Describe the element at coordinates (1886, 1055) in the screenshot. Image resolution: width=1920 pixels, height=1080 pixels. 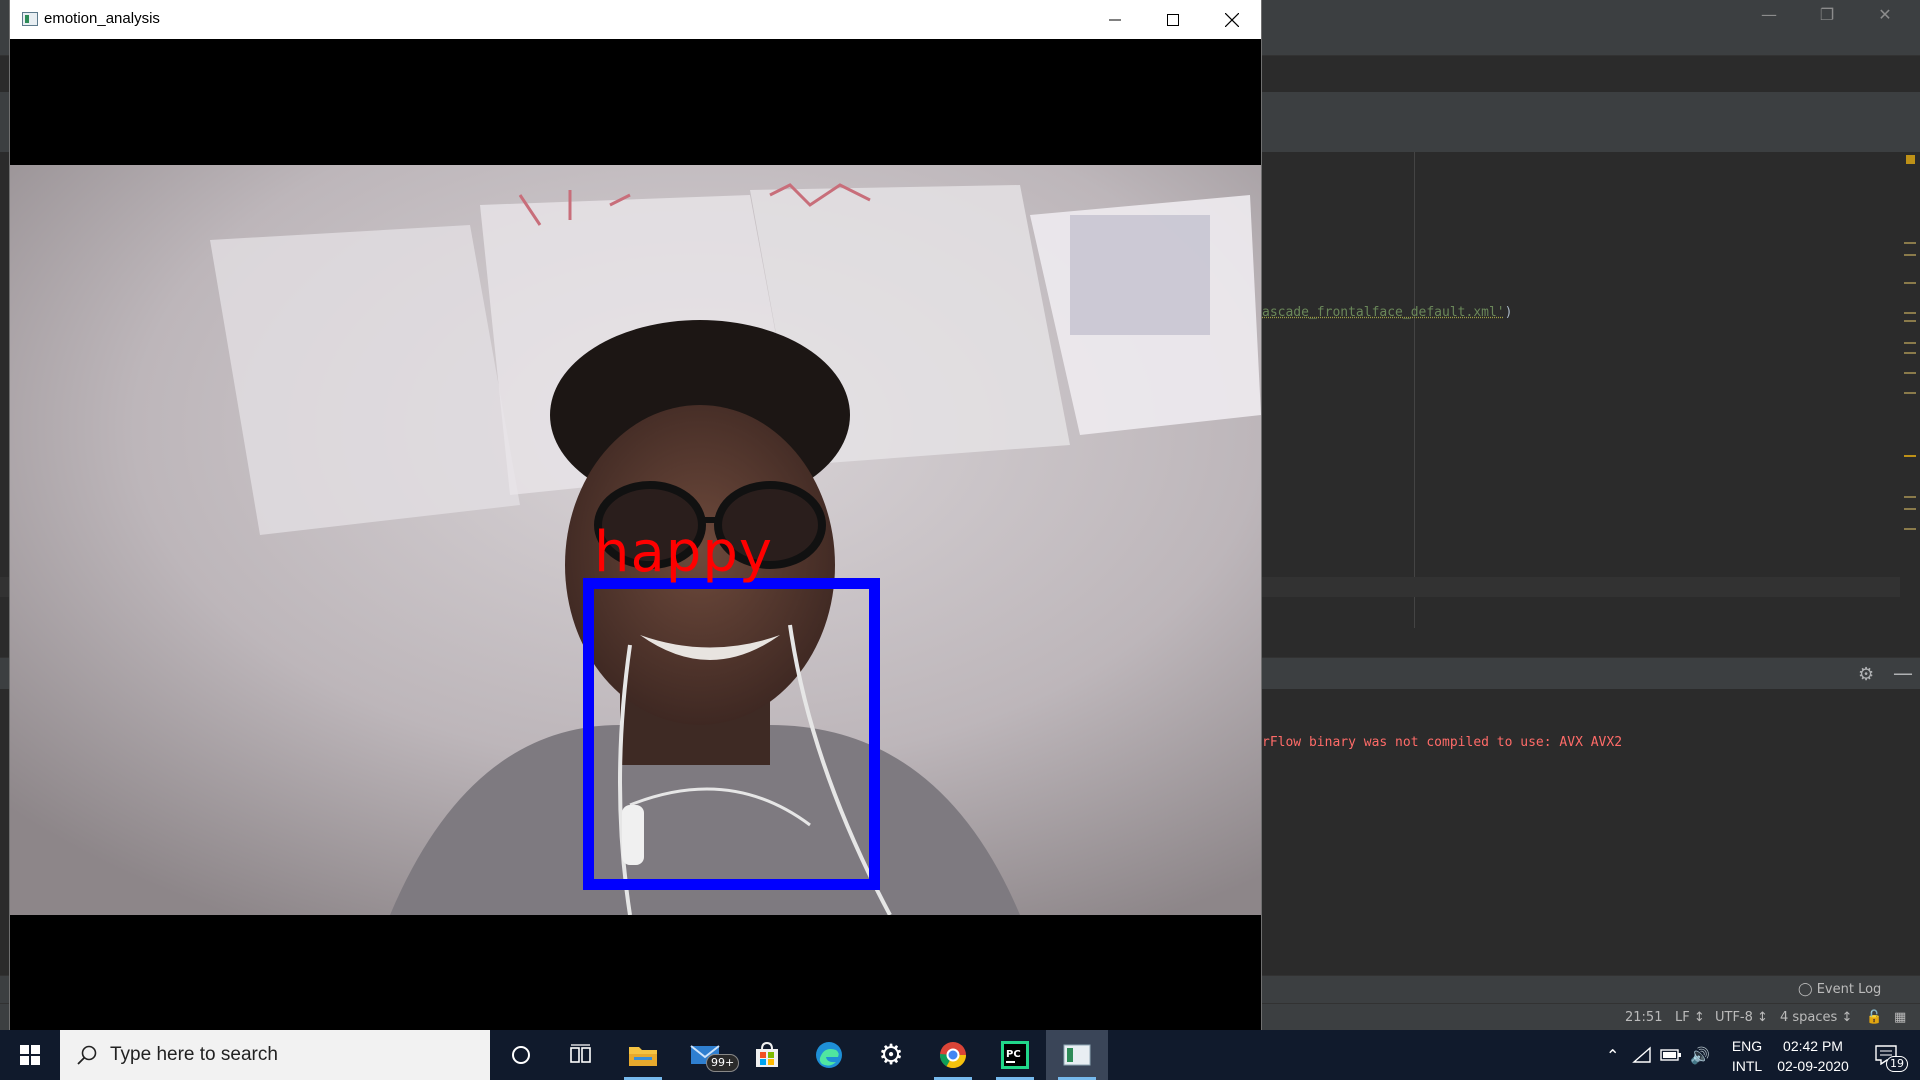
I see `action-center-button: 19` at that location.